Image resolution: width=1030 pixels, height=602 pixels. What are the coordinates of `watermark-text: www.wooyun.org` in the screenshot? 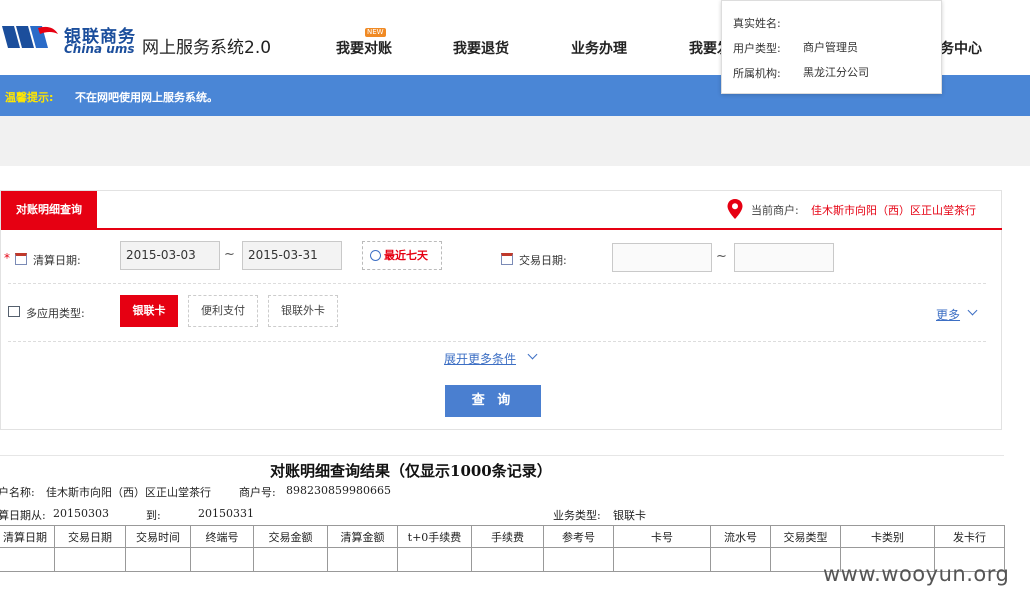 It's located at (916, 574).